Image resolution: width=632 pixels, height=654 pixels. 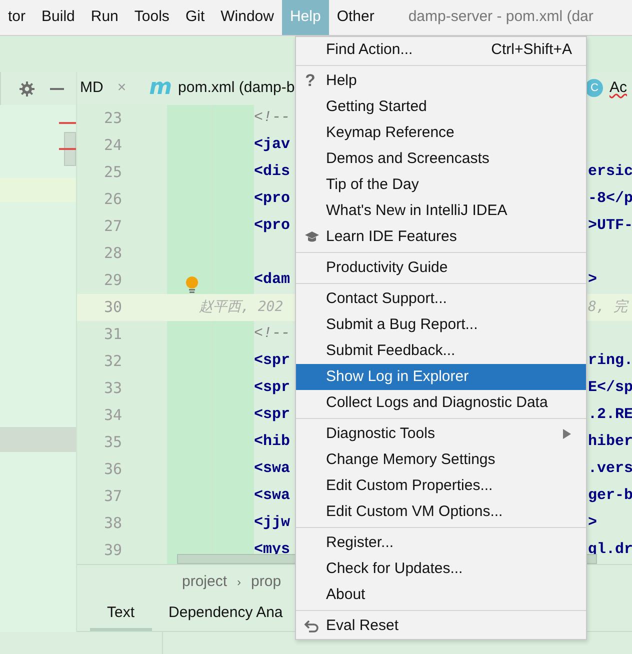 What do you see at coordinates (610, 496) in the screenshot?
I see `code-text: ger-b` at bounding box center [610, 496].